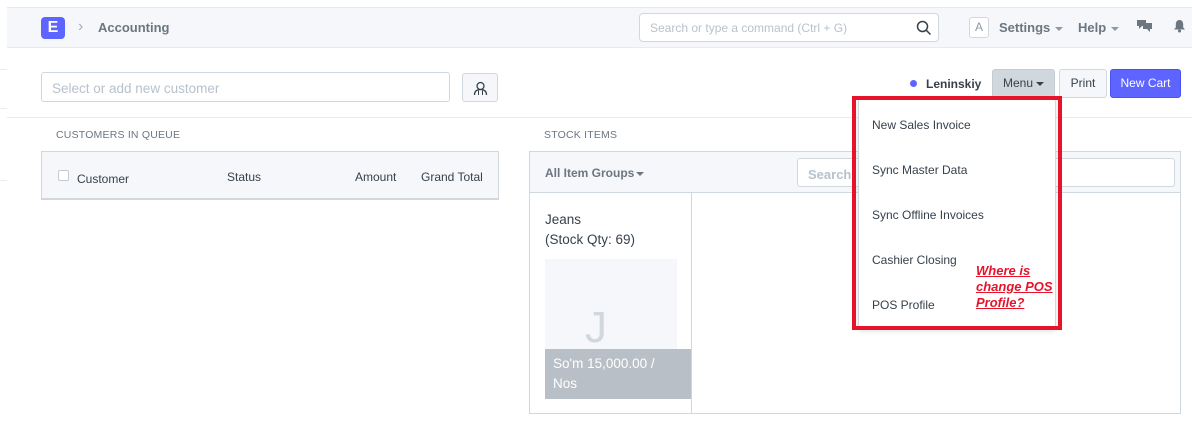  What do you see at coordinates (954, 84) in the screenshot?
I see `store-name: Leninskiy` at bounding box center [954, 84].